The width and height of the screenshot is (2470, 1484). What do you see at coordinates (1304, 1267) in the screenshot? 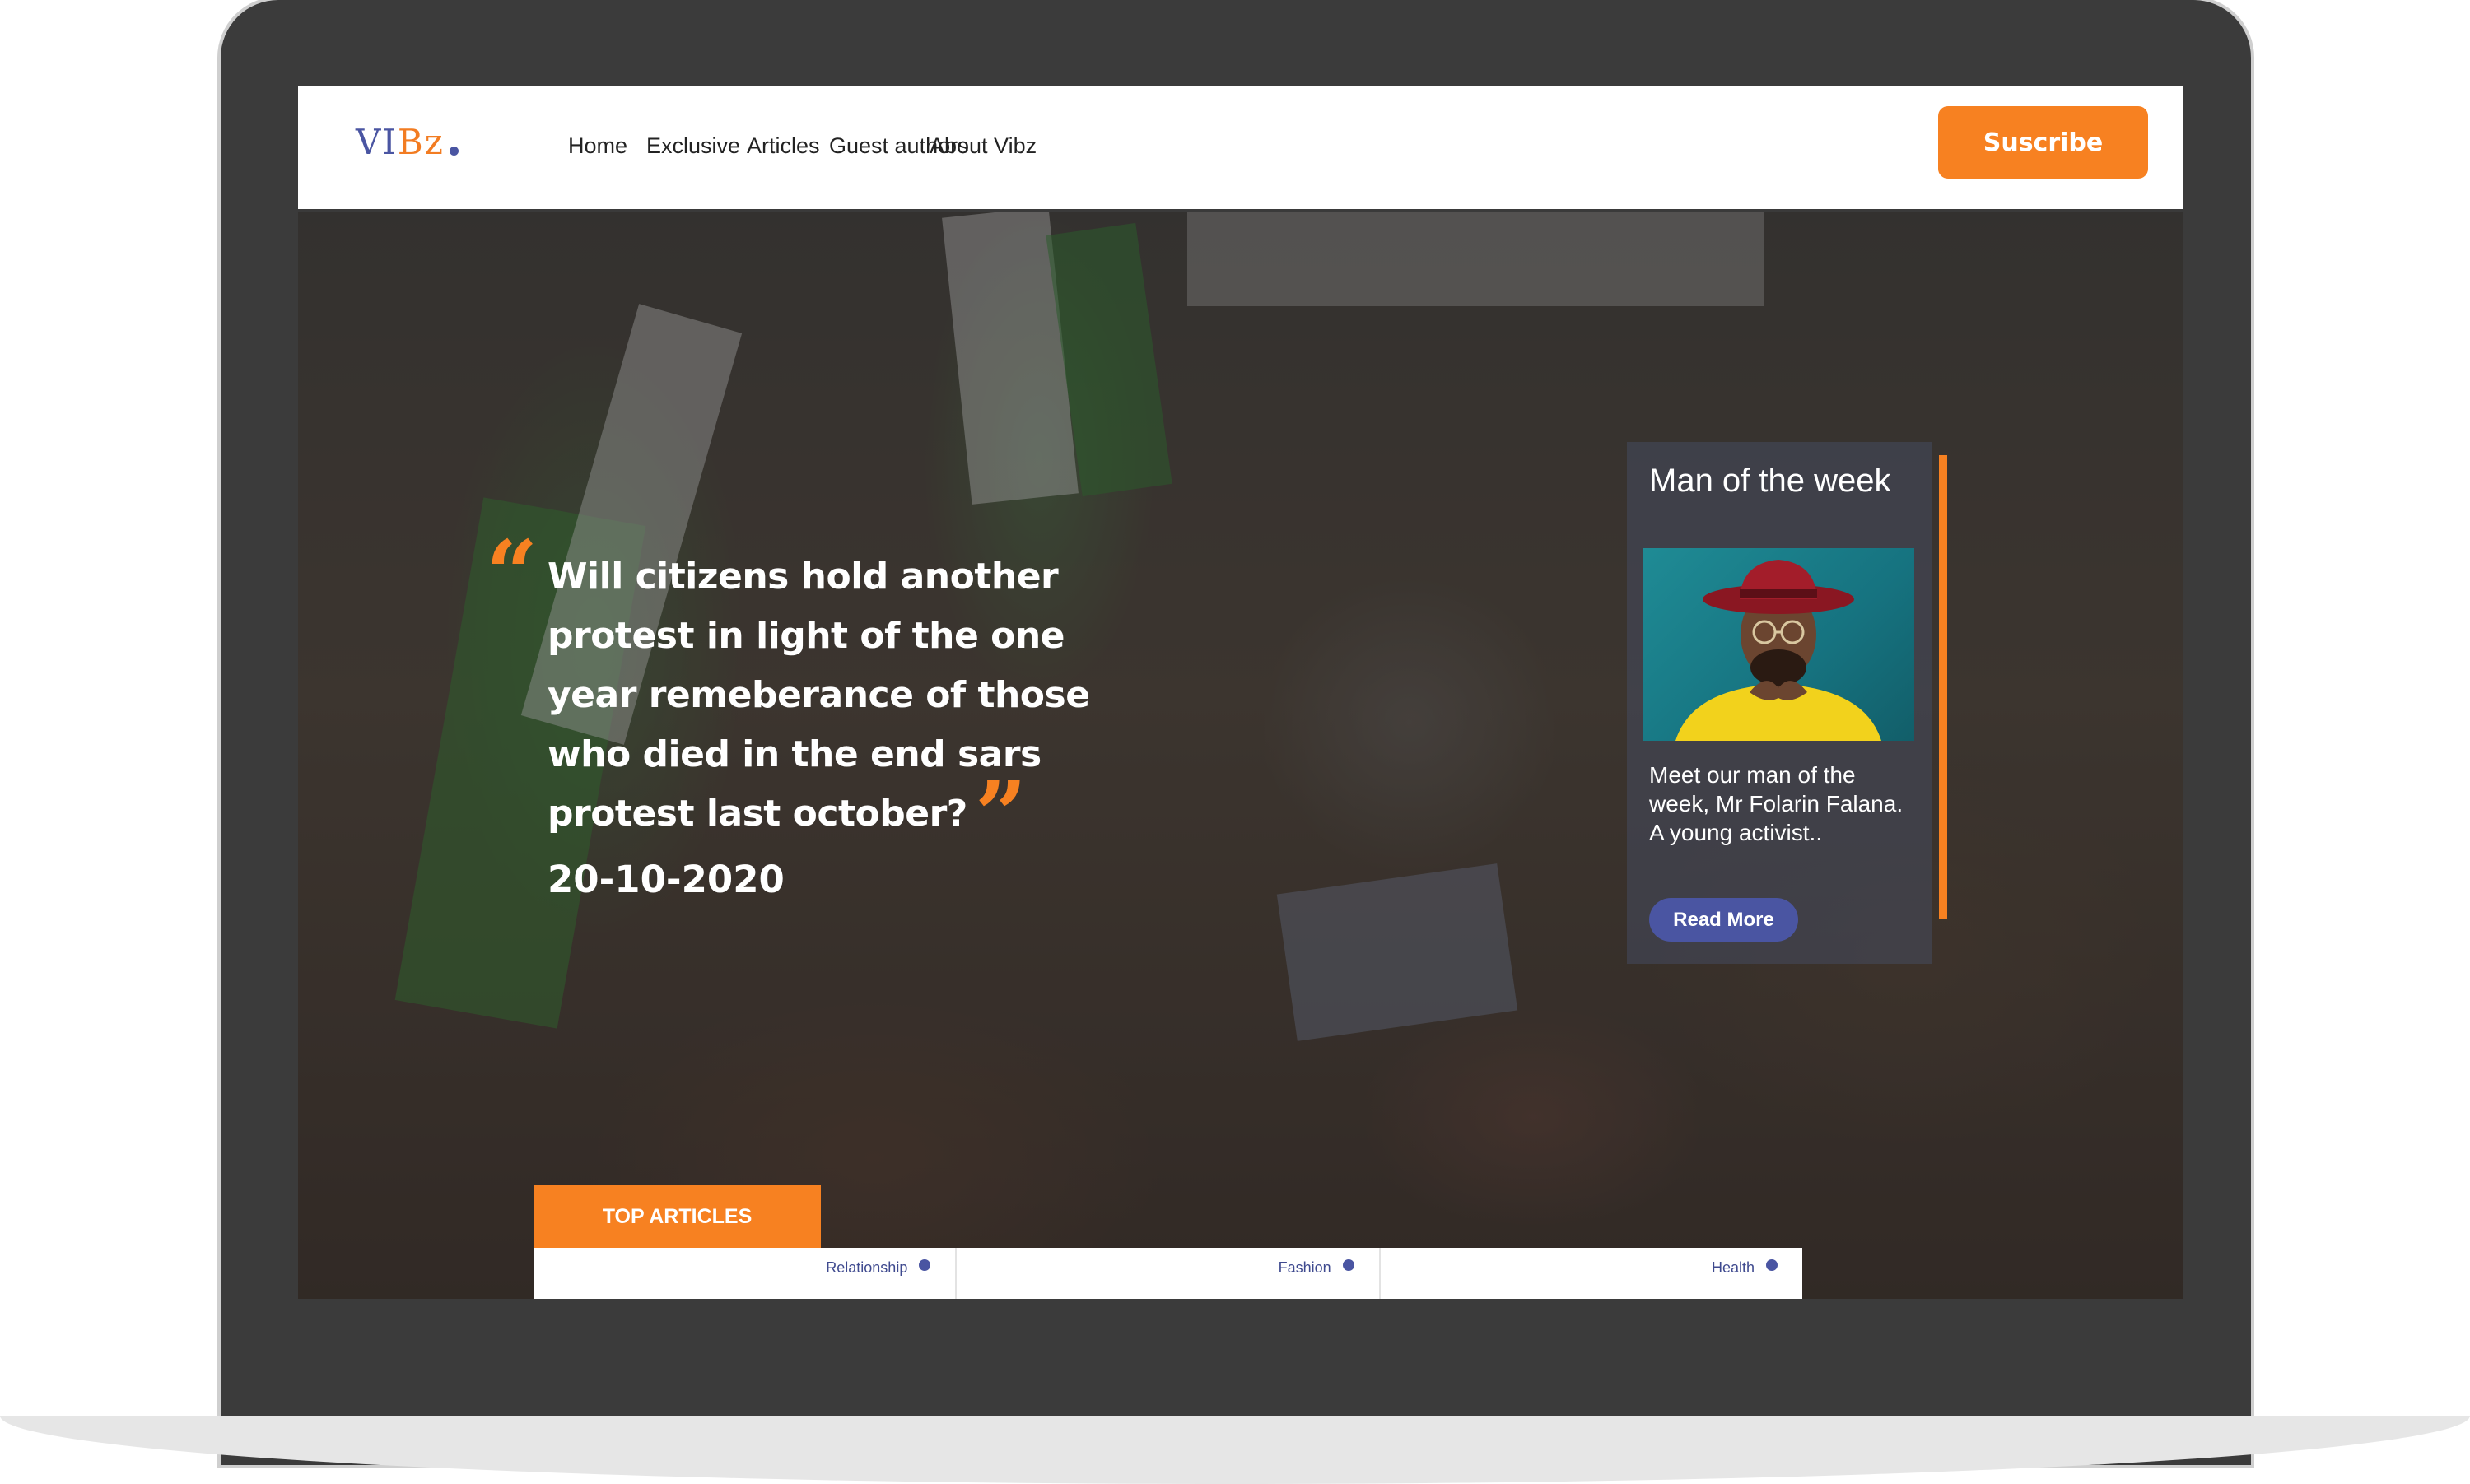
I see `article-category-label: Fashion` at bounding box center [1304, 1267].